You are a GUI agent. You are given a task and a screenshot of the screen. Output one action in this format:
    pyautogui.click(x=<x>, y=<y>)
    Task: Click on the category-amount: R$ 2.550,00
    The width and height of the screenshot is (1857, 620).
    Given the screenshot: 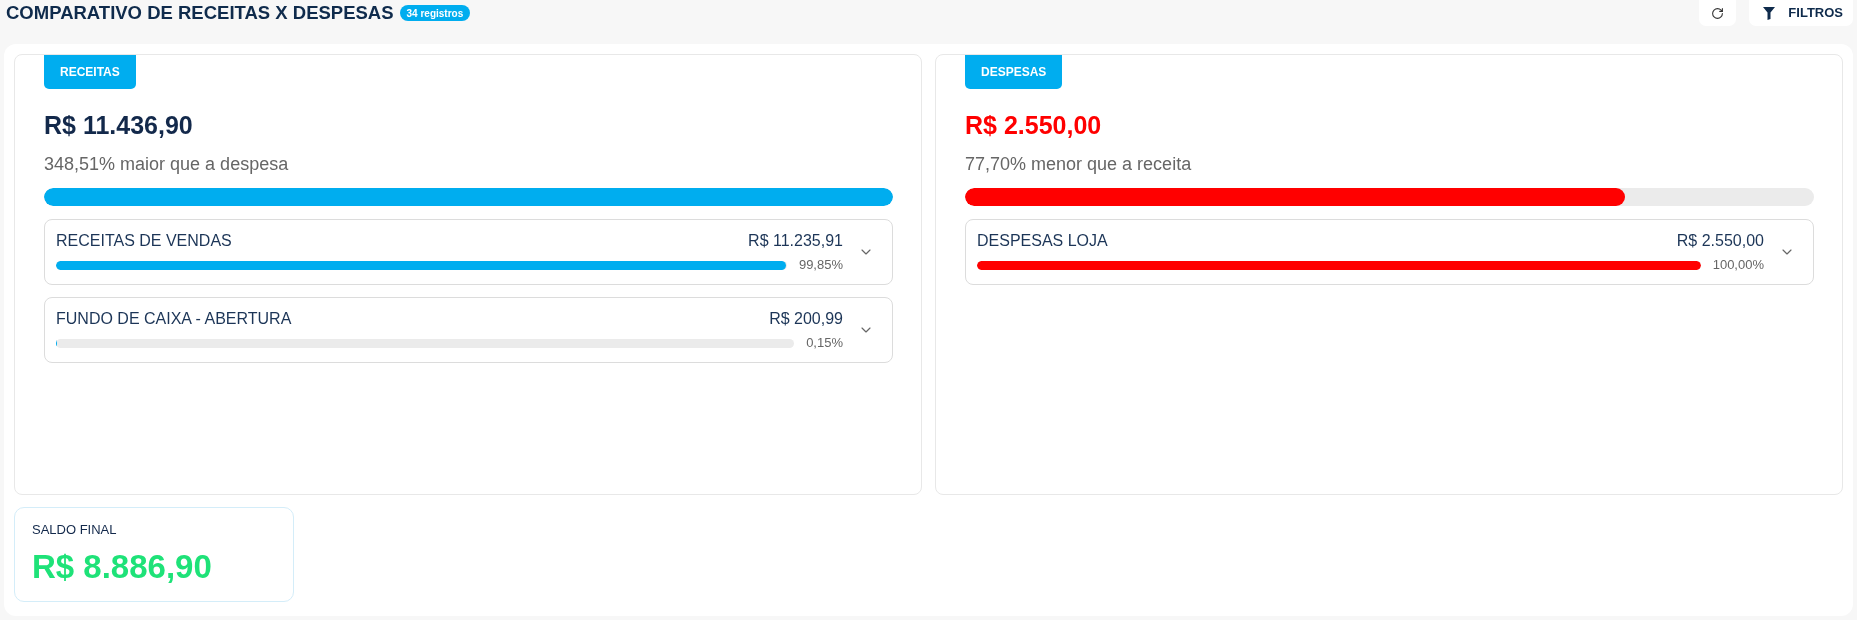 What is the action you would take?
    pyautogui.click(x=1720, y=241)
    